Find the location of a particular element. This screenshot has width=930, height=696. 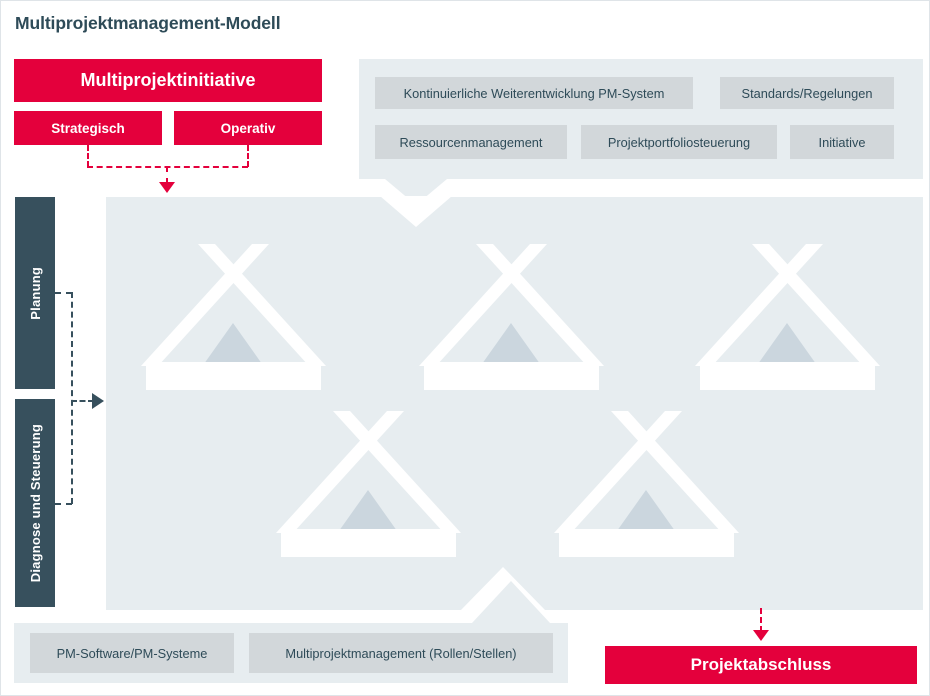

chip-multiprojektmanagement-rollen-stellen: Multiprojektmanagement (Rollen/Stellen) is located at coordinates (401, 653).